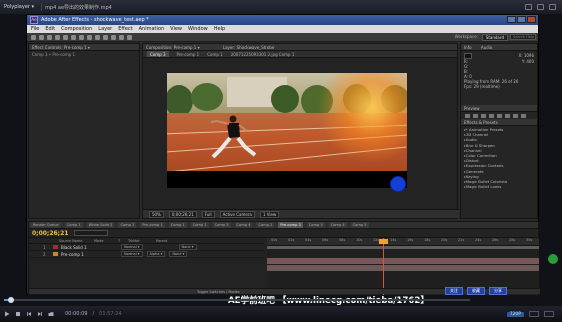 This screenshot has width=562, height=322. I want to click on comp-subtab-precomp1: Pre-comp 1, so click(188, 54).